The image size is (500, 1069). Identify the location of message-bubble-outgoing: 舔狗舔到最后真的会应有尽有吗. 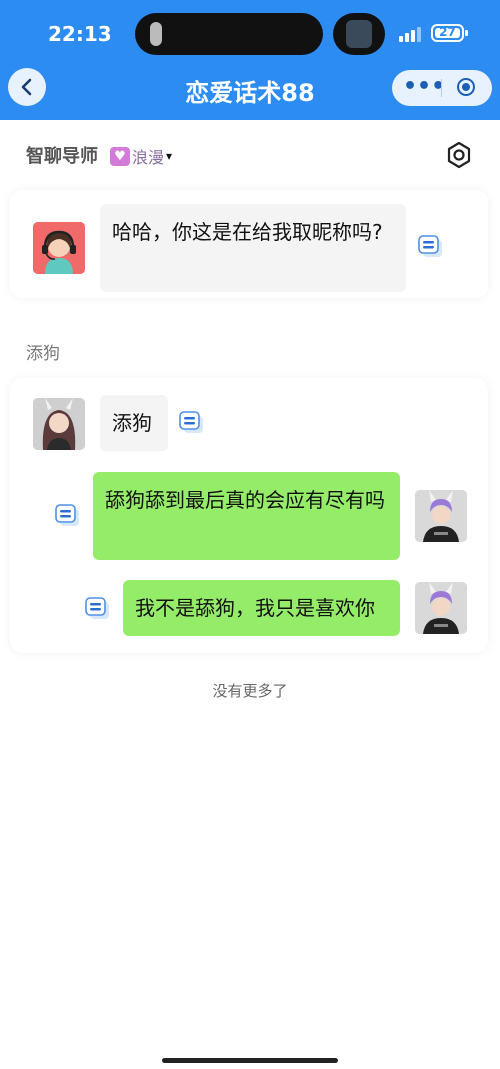
(246, 516).